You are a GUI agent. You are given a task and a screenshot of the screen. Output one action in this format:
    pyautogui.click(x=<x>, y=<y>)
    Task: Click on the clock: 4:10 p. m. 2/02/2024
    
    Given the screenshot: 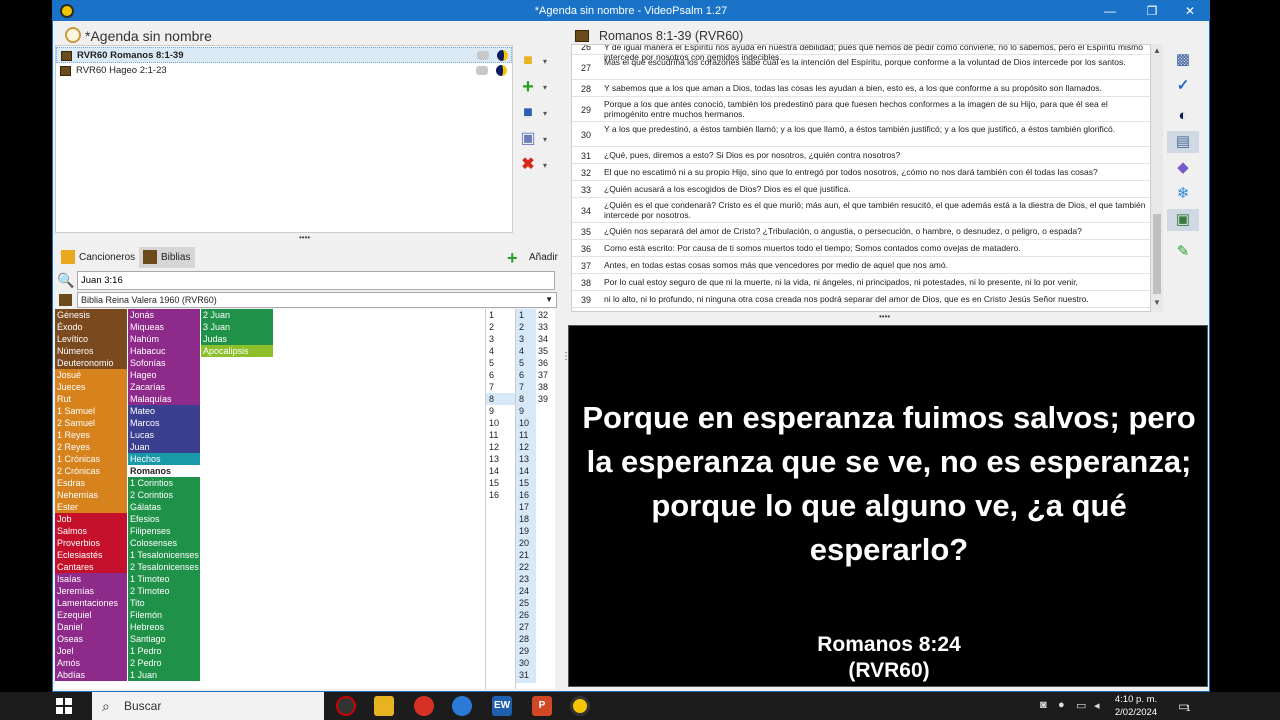 What is the action you would take?
    pyautogui.click(x=1136, y=706)
    